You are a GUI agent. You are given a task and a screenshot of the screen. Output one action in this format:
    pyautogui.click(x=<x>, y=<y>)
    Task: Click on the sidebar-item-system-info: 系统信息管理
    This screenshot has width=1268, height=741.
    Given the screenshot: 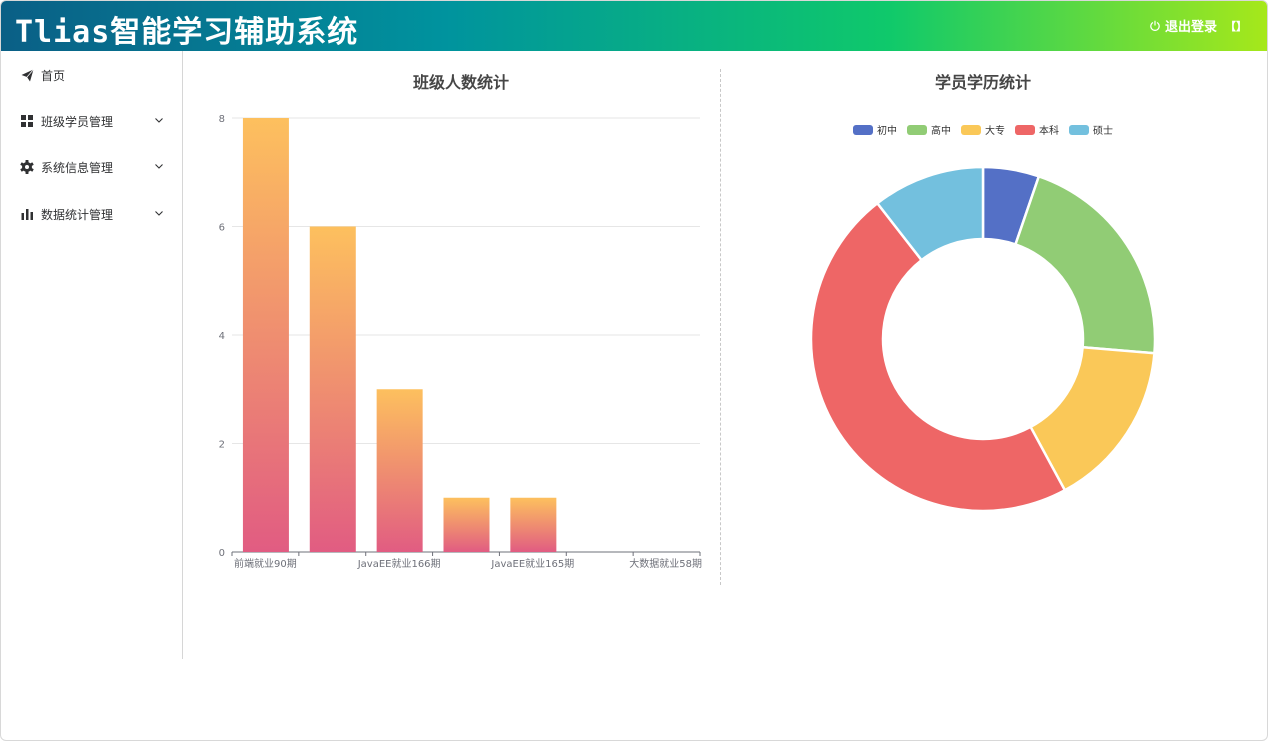 What is the action you would take?
    pyautogui.click(x=91, y=167)
    